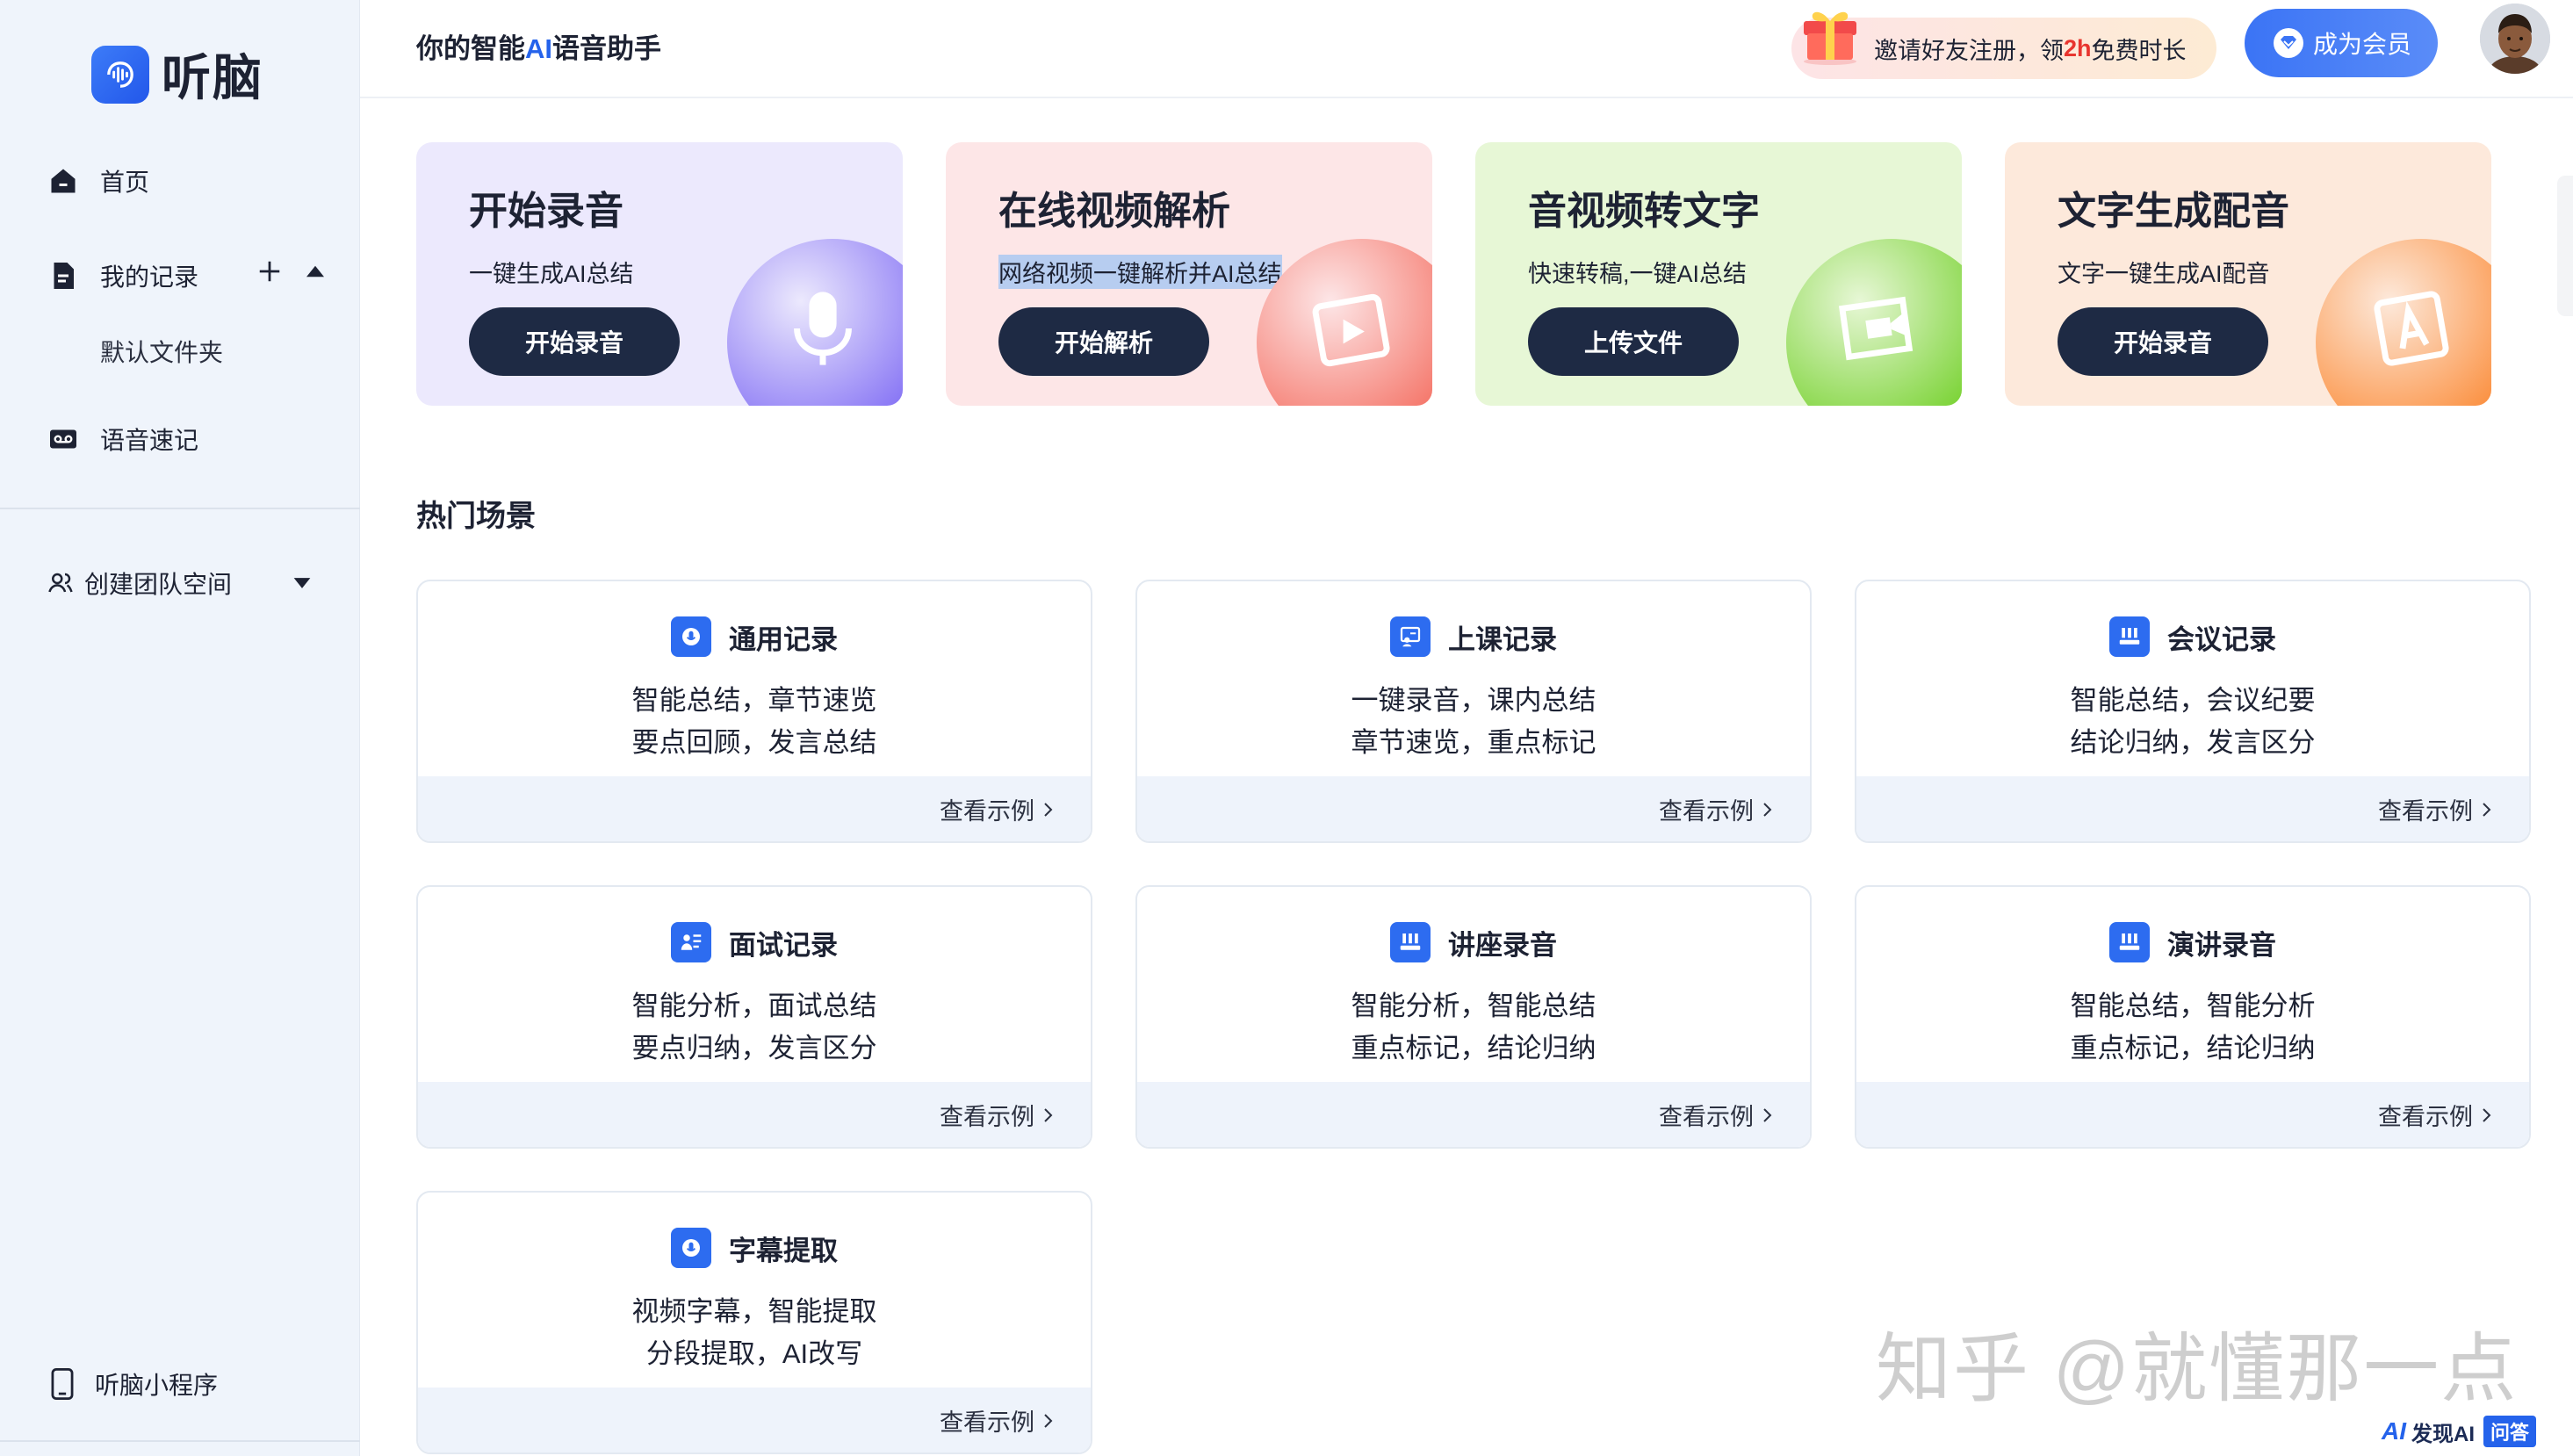 The height and width of the screenshot is (1456, 2573). I want to click on scene-line-2: 章节速览，重点标记, so click(1473, 742).